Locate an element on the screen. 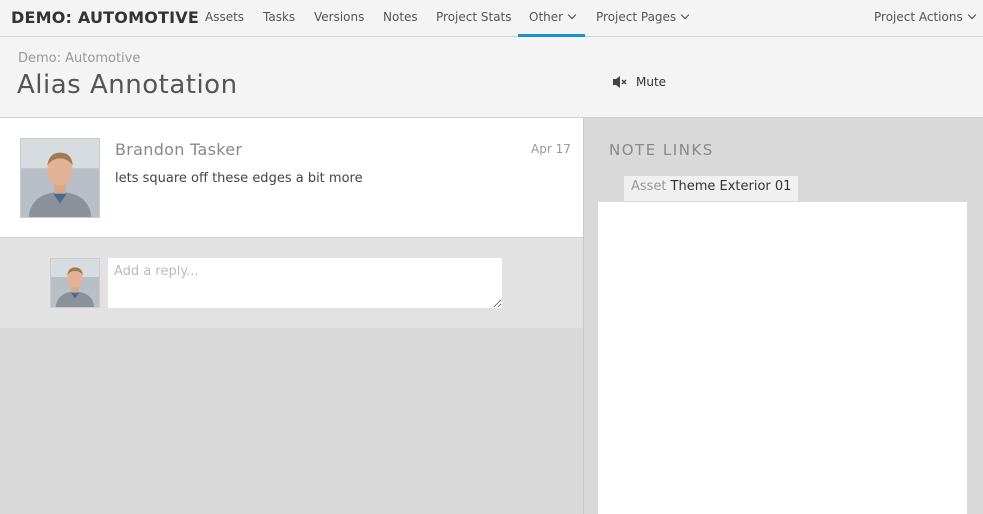 The width and height of the screenshot is (983, 514). nav-tasks: Tasks is located at coordinates (279, 17).